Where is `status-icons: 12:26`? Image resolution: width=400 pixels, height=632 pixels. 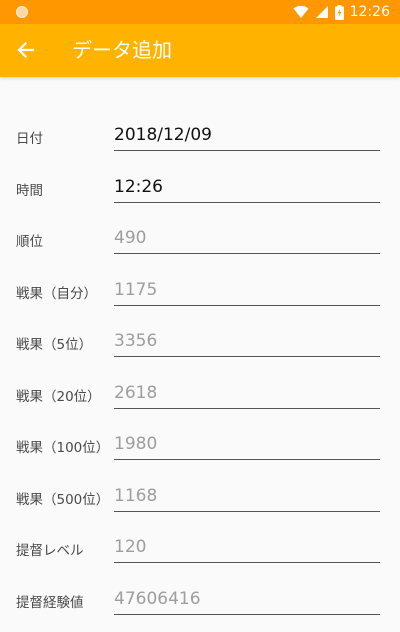
status-icons: 12:26 is located at coordinates (341, 12).